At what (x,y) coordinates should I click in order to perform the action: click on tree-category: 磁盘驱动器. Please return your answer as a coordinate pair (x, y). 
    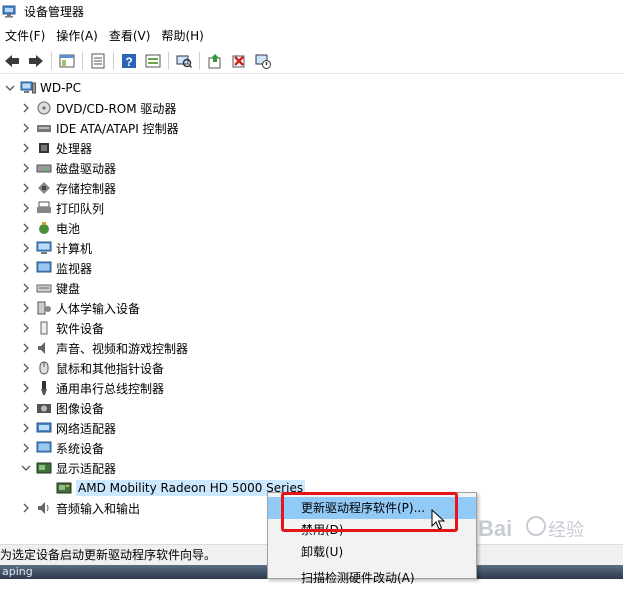
    Looking at the image, I should click on (68, 168).